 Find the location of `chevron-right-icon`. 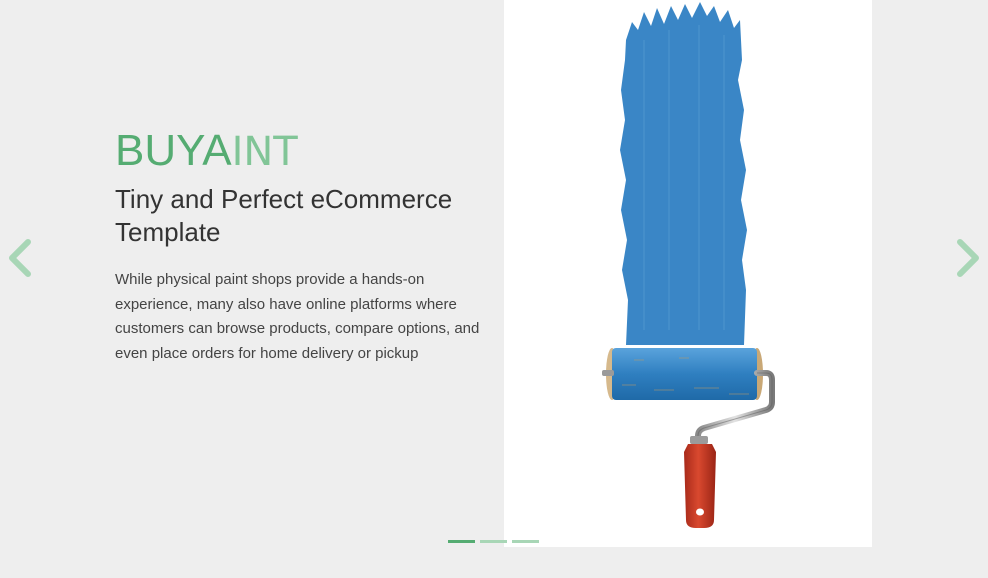

chevron-right-icon is located at coordinates (968, 258).